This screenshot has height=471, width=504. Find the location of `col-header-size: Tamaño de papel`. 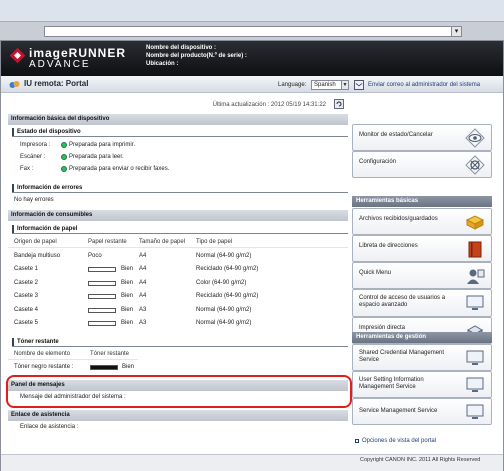

col-header-size: Tamaño de papel is located at coordinates (162, 242).